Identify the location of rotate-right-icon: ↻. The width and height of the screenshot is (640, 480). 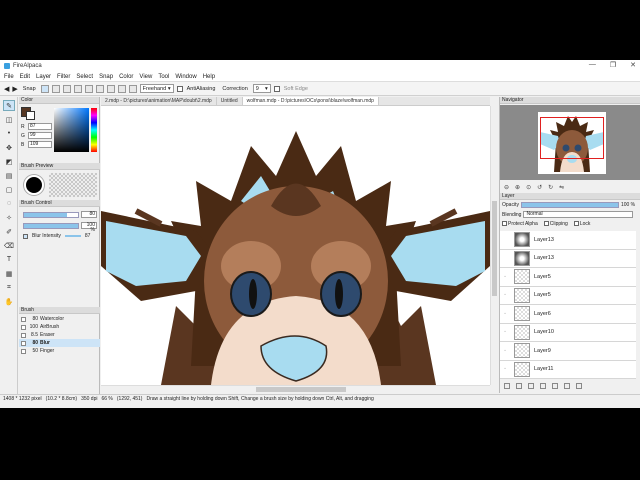
(550, 187).